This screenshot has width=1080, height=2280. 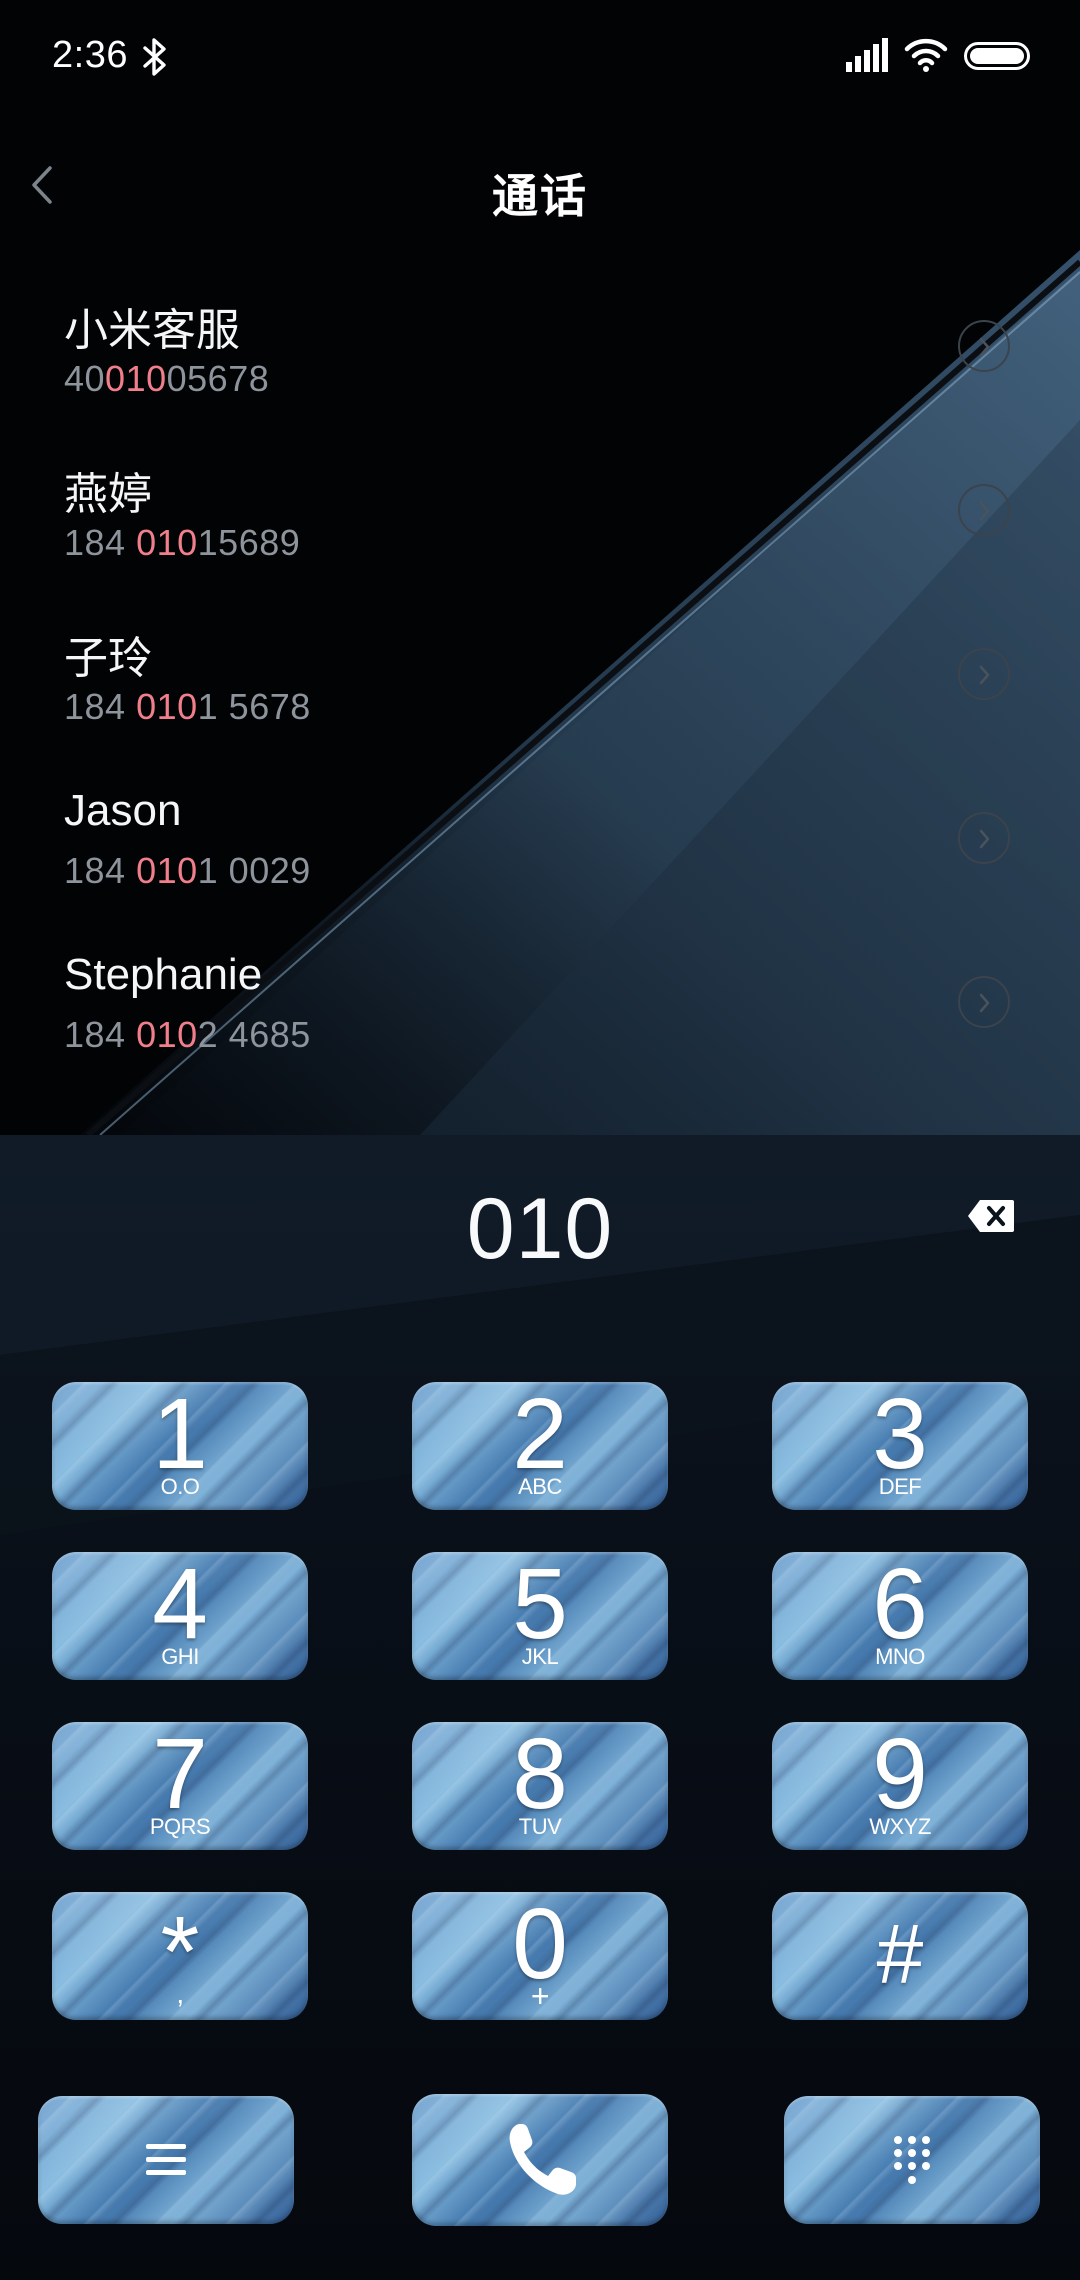 I want to click on key-8: 8 TUV, so click(x=540, y=1786).